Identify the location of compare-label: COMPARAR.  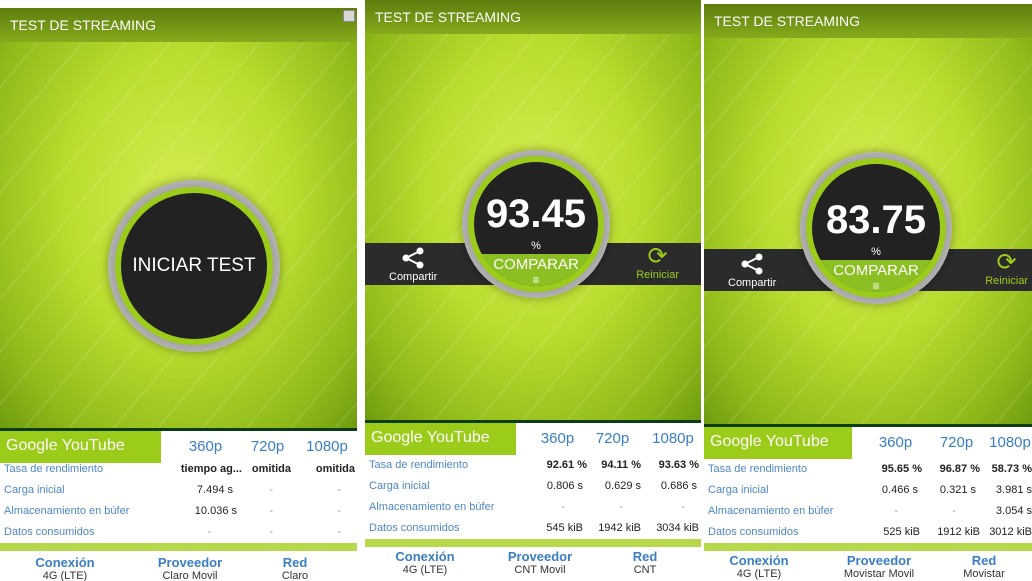
(536, 264).